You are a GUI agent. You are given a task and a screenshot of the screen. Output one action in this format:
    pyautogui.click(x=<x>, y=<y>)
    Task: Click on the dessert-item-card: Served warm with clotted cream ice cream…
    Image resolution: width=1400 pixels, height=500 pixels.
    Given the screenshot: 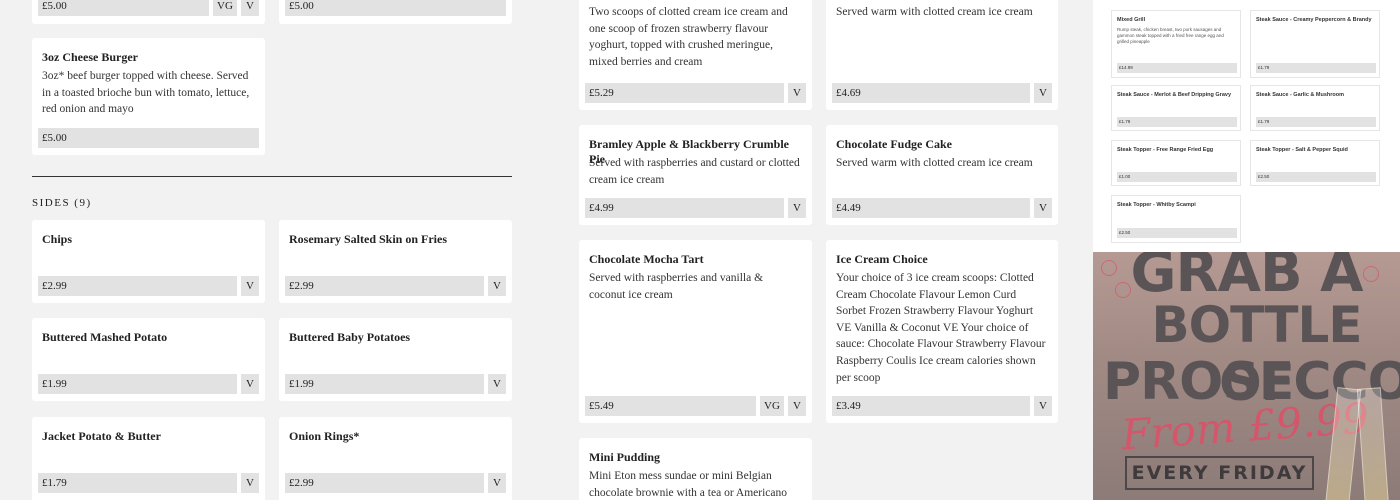 What is the action you would take?
    pyautogui.click(x=942, y=55)
    